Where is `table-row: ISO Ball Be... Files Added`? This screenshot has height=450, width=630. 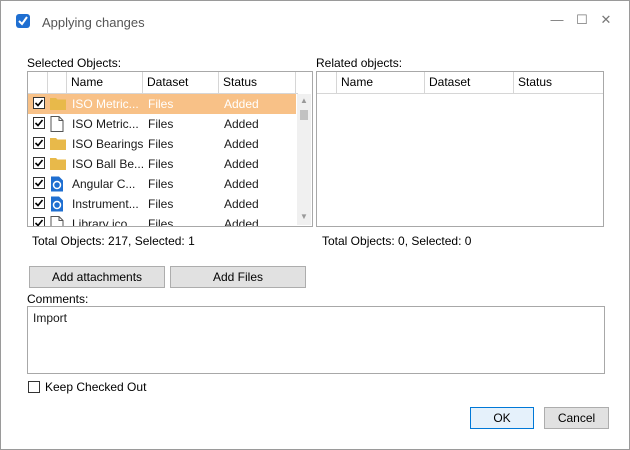 table-row: ISO Ball Be... Files Added is located at coordinates (162, 164).